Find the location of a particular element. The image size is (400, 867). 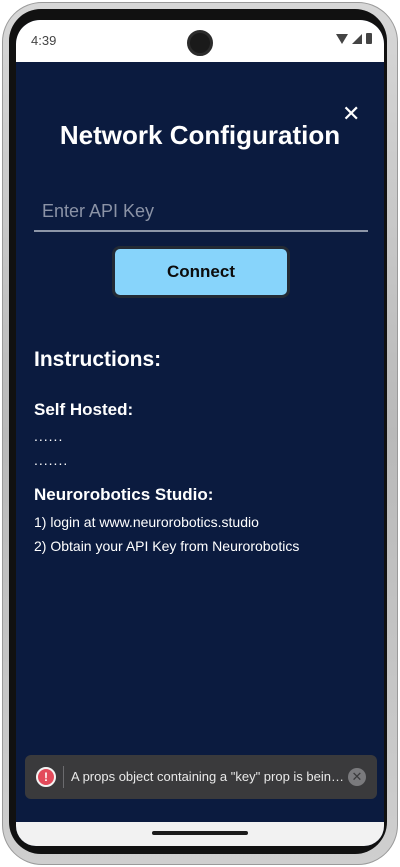

page-title: Network Configuration is located at coordinates (200, 135).